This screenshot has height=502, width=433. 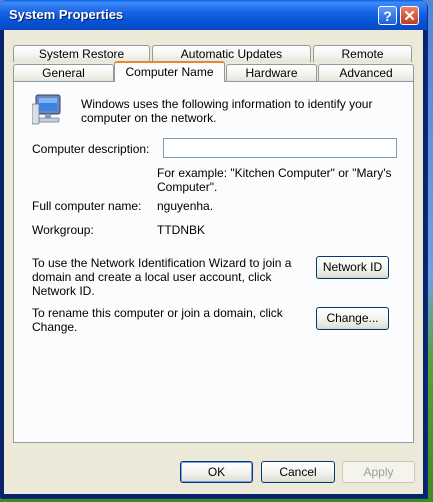 I want to click on tab-advanced: Advanced, so click(x=366, y=72).